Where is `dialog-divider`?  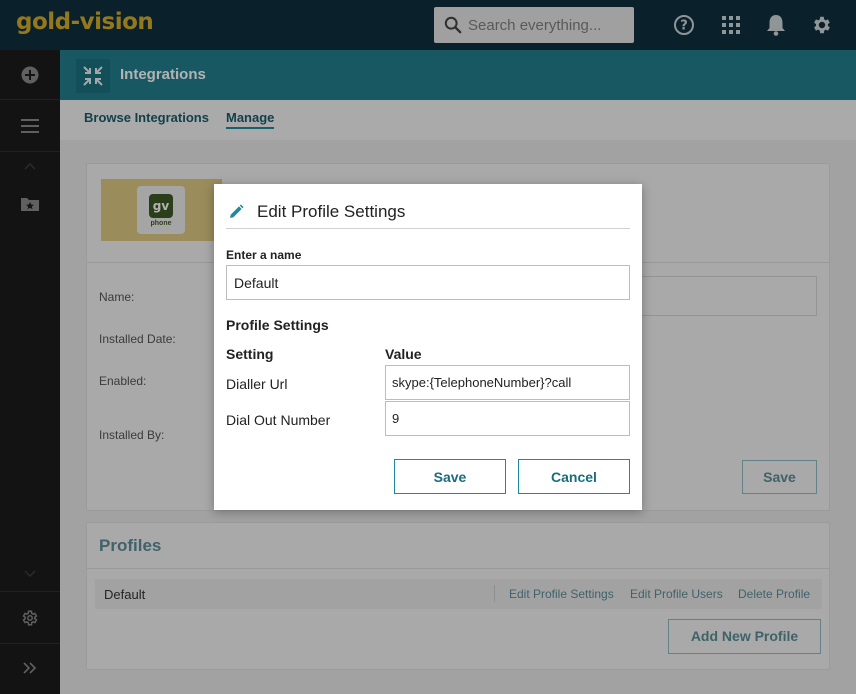
dialog-divider is located at coordinates (428, 228).